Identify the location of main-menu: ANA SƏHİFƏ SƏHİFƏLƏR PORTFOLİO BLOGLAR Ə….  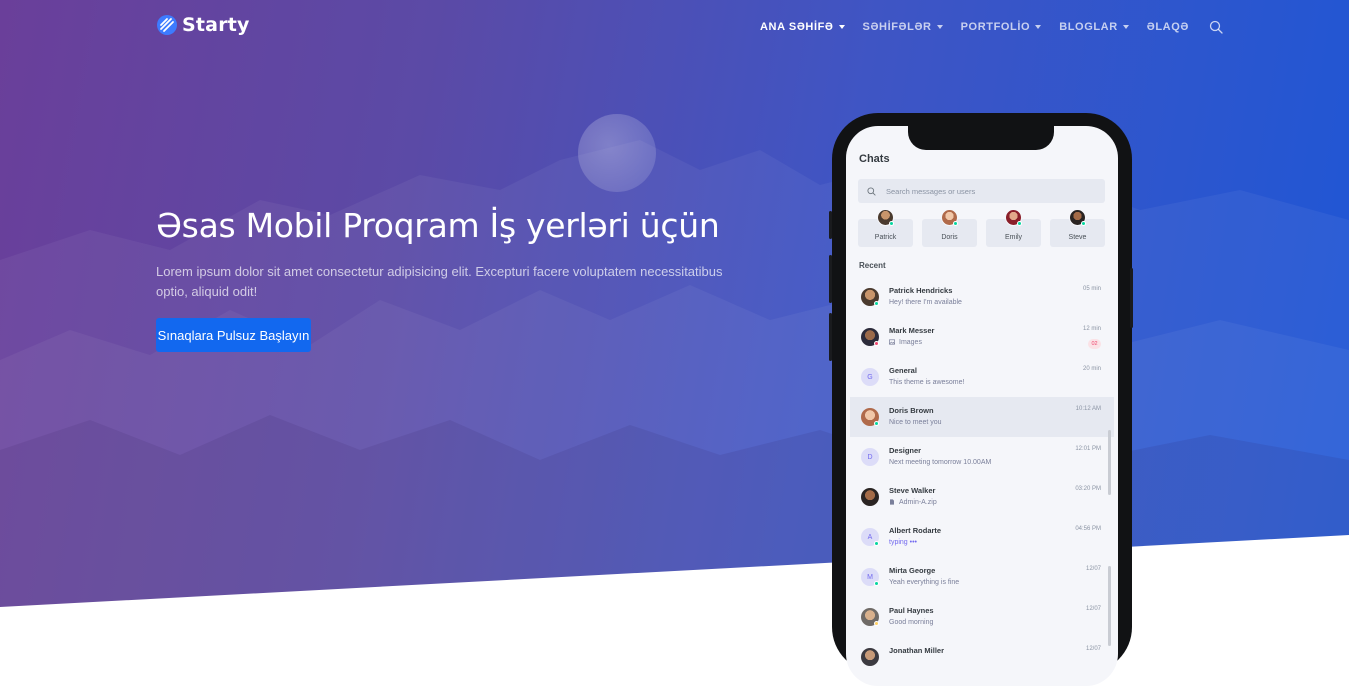
(991, 27).